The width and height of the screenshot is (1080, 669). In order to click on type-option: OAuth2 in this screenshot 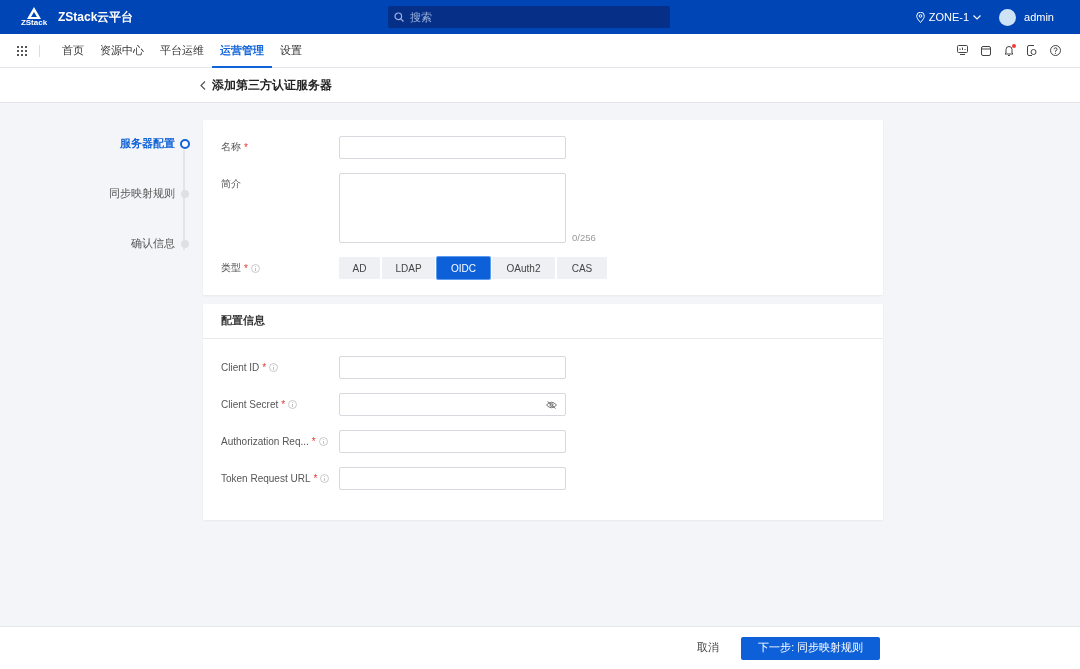, I will do `click(523, 268)`.